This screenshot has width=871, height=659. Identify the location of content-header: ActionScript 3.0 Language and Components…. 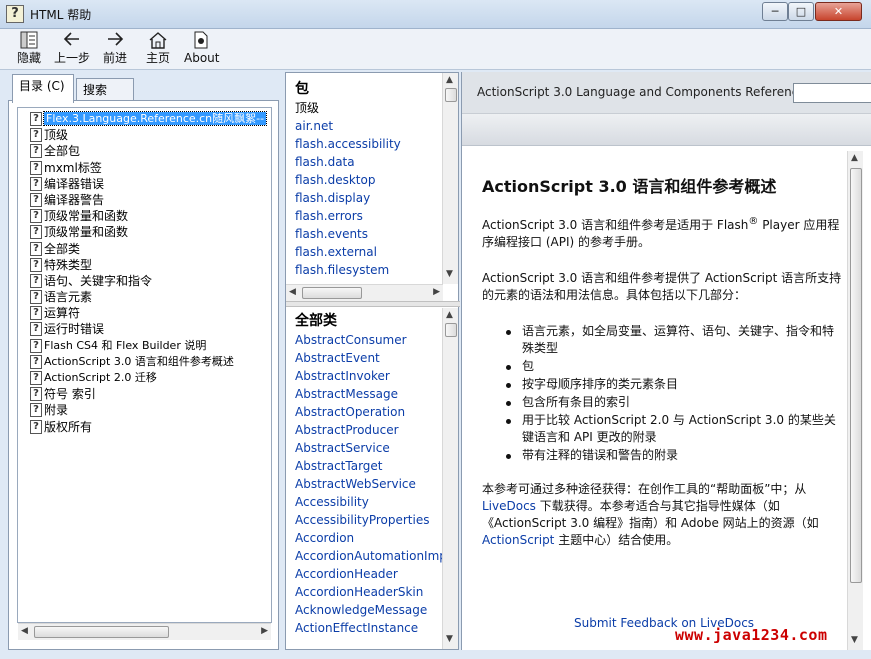
(666, 93).